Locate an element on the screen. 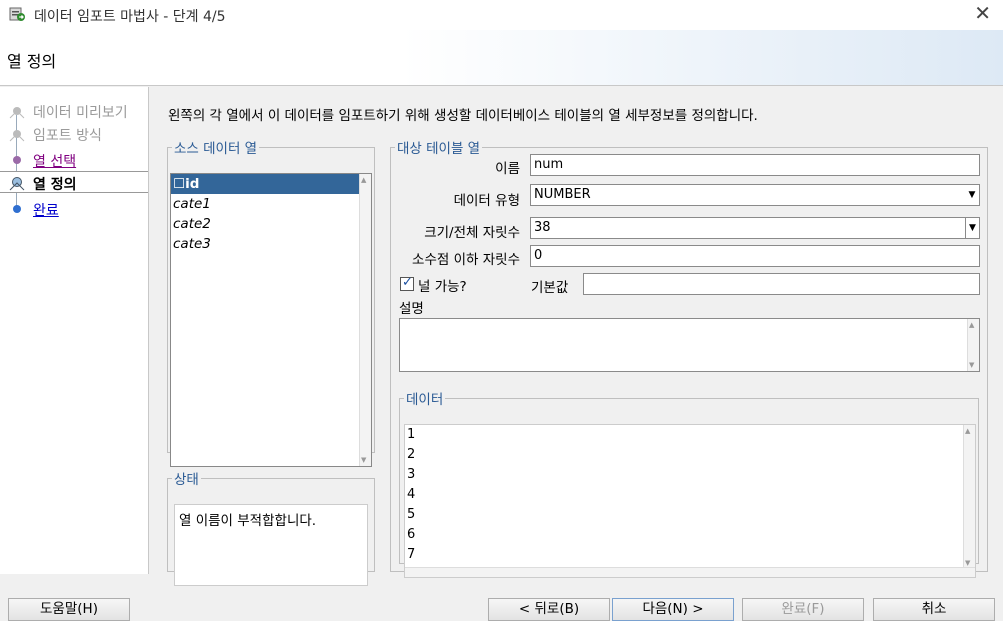 This screenshot has width=1003, height=621. data-list-scrollbar: ▲ ▼ is located at coordinates (969, 497).